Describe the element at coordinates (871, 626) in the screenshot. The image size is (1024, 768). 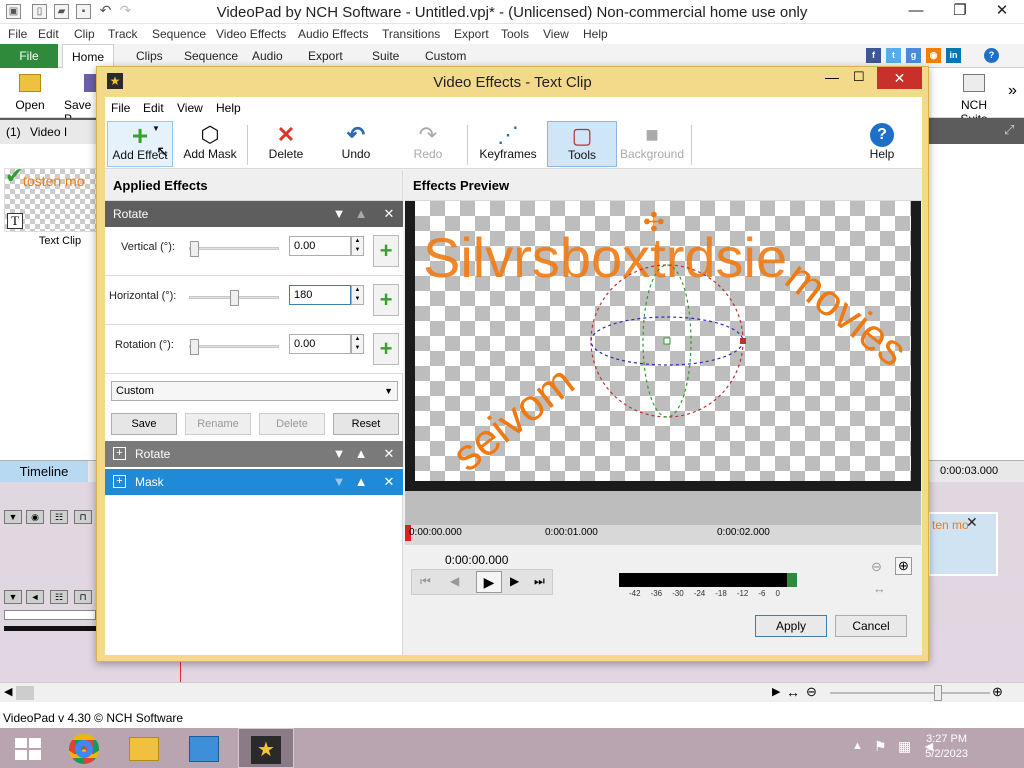
I see `cancel-button: Cancel` at that location.